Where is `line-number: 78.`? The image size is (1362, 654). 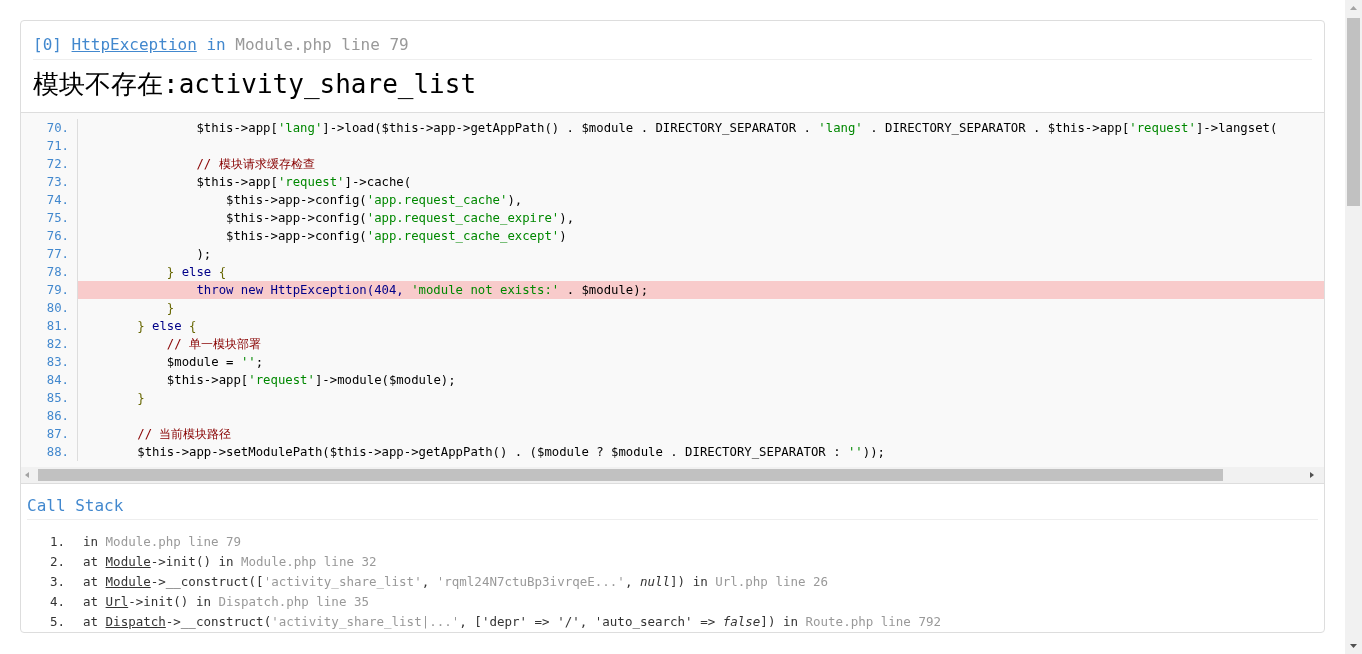
line-number: 78. is located at coordinates (49, 272).